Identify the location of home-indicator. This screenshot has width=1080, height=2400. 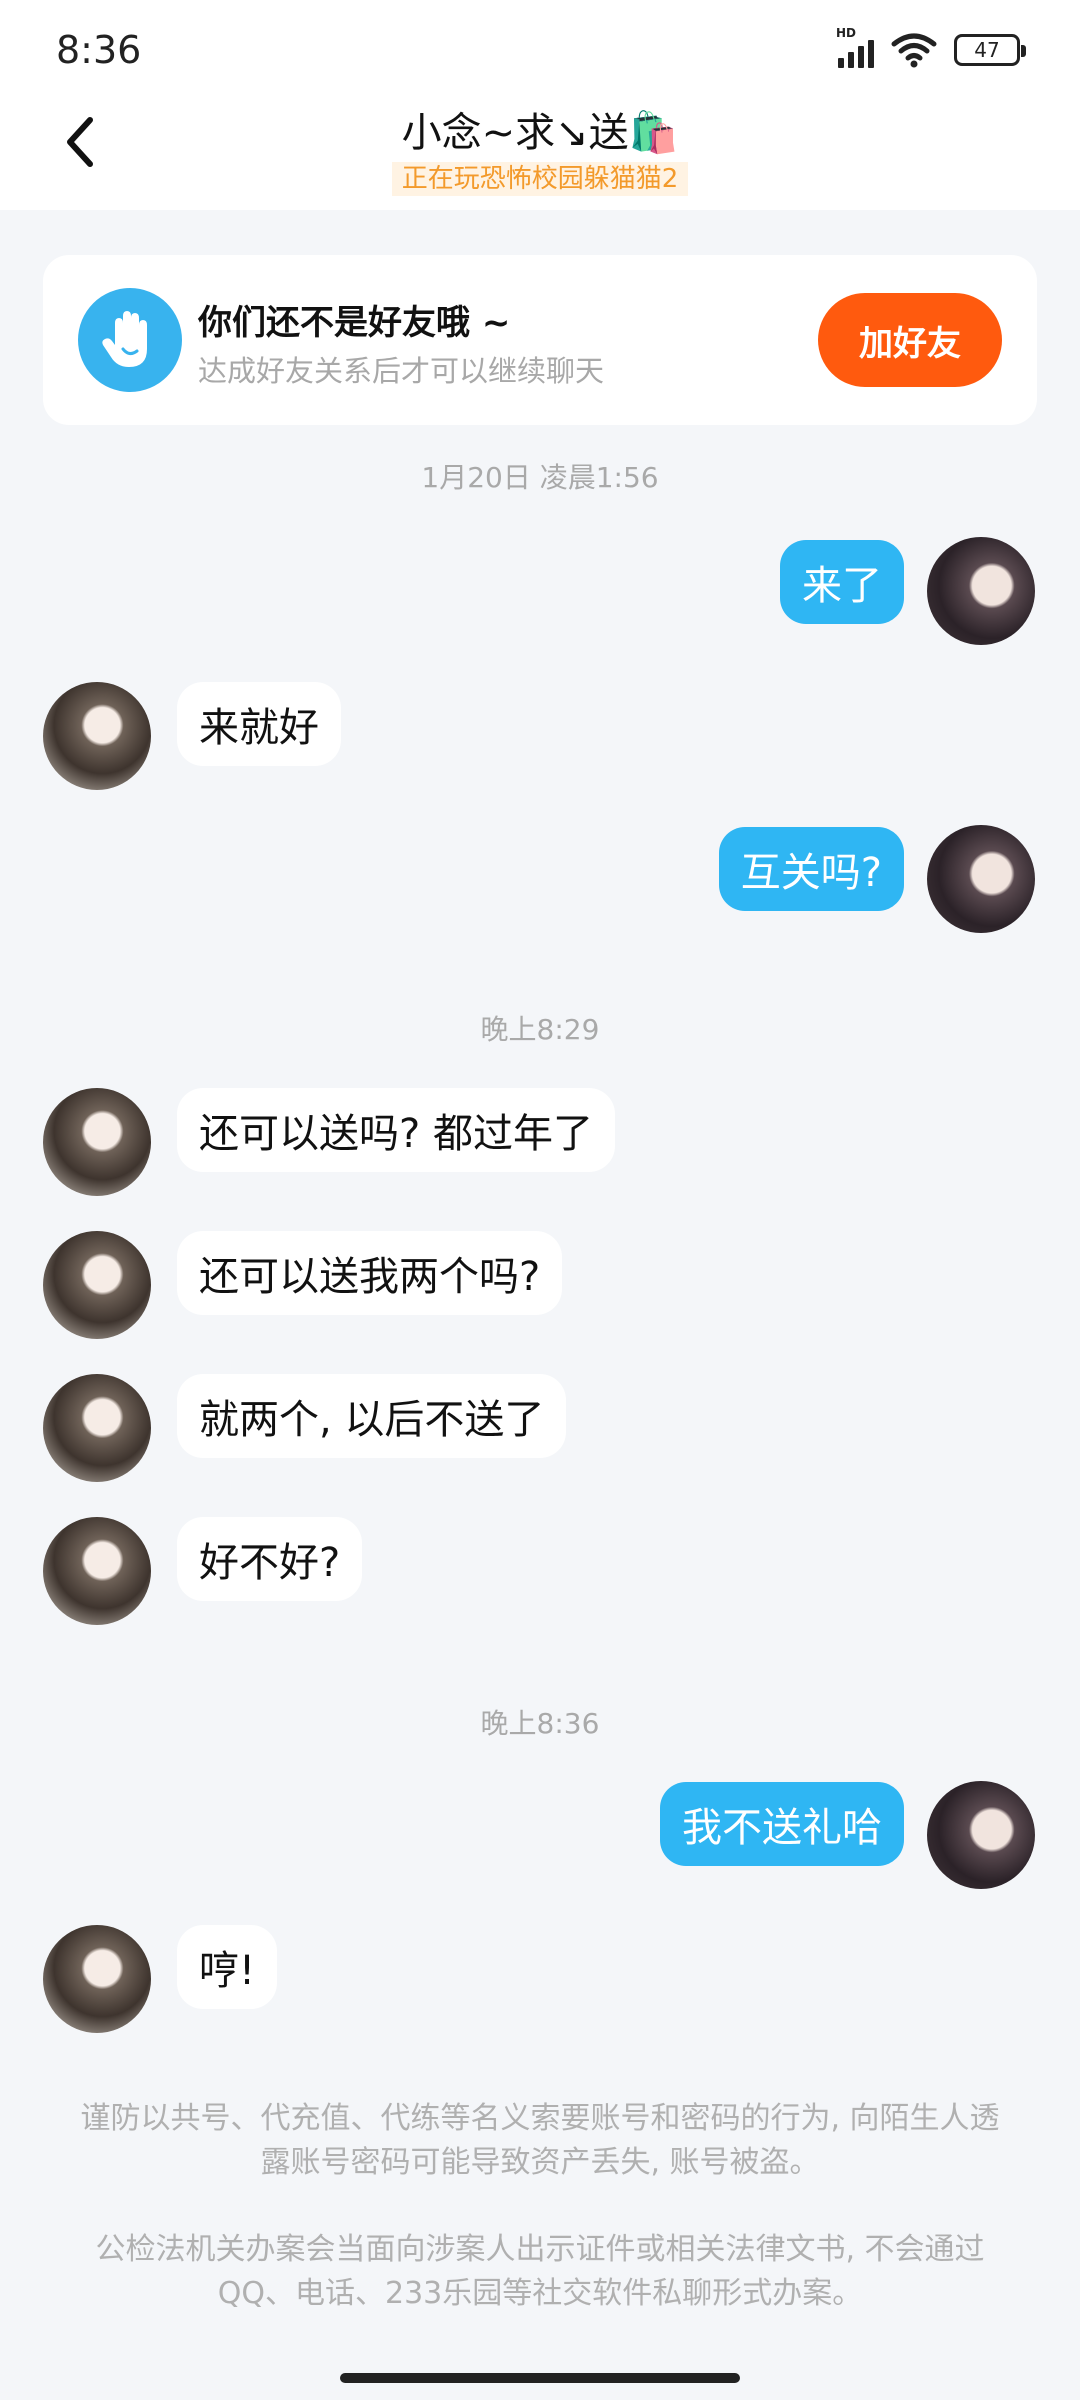
(540, 2378).